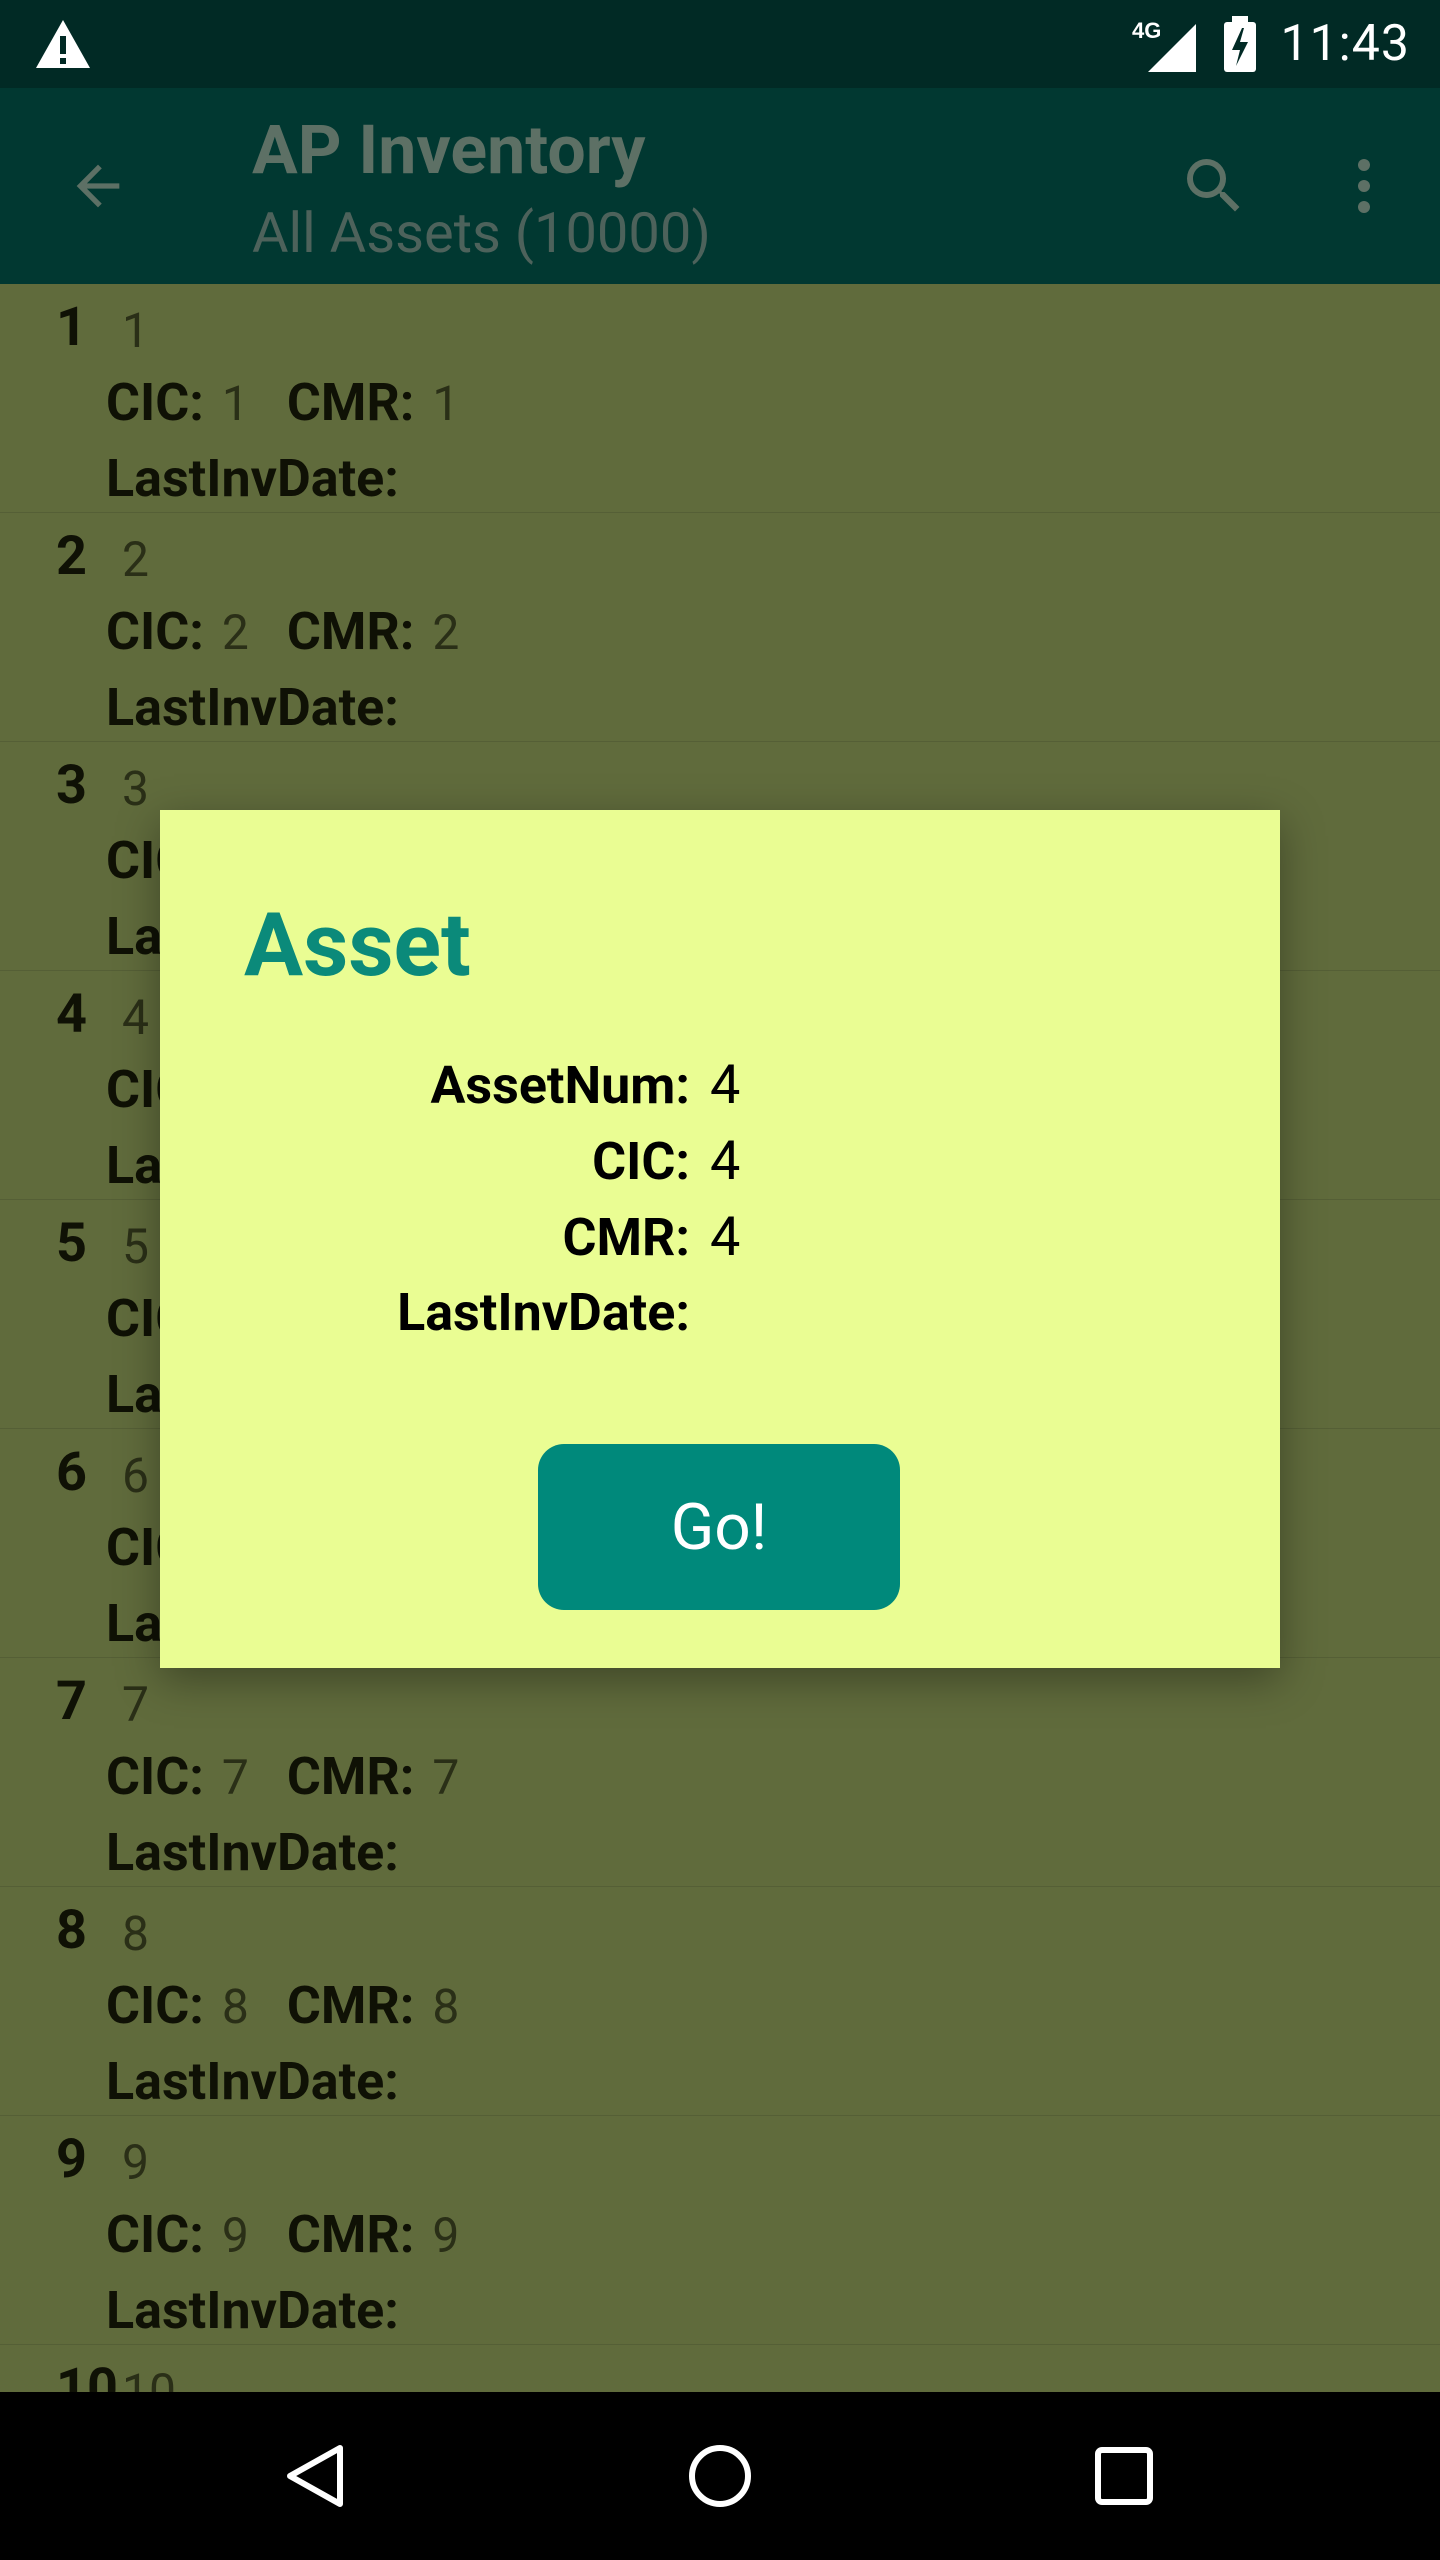 The width and height of the screenshot is (1440, 2560). I want to click on dialog-fields: AssetNum: 4 CIC: 4 CMR: 4 LastInvDate:, so click(700, 1206).